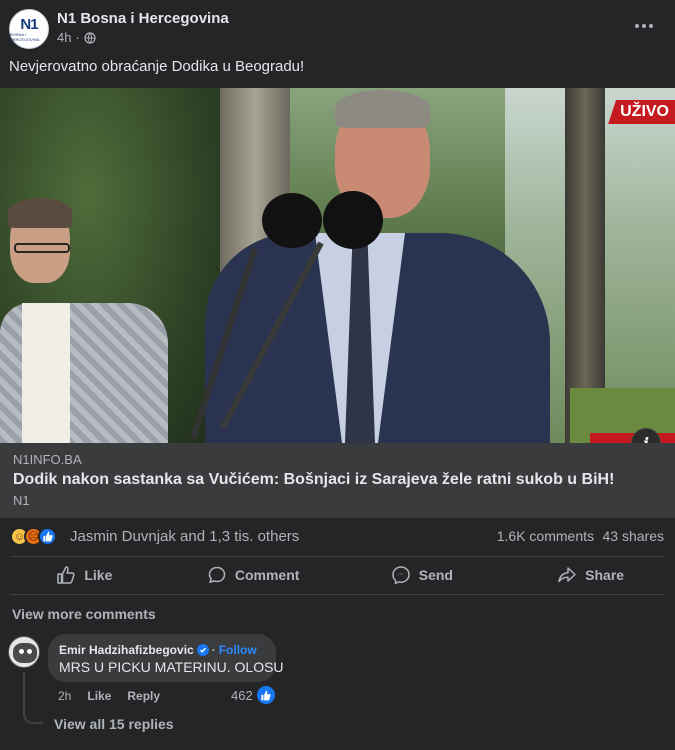 This screenshot has height=750, width=675. I want to click on link-domain: N1INFO.BA, so click(47, 459).